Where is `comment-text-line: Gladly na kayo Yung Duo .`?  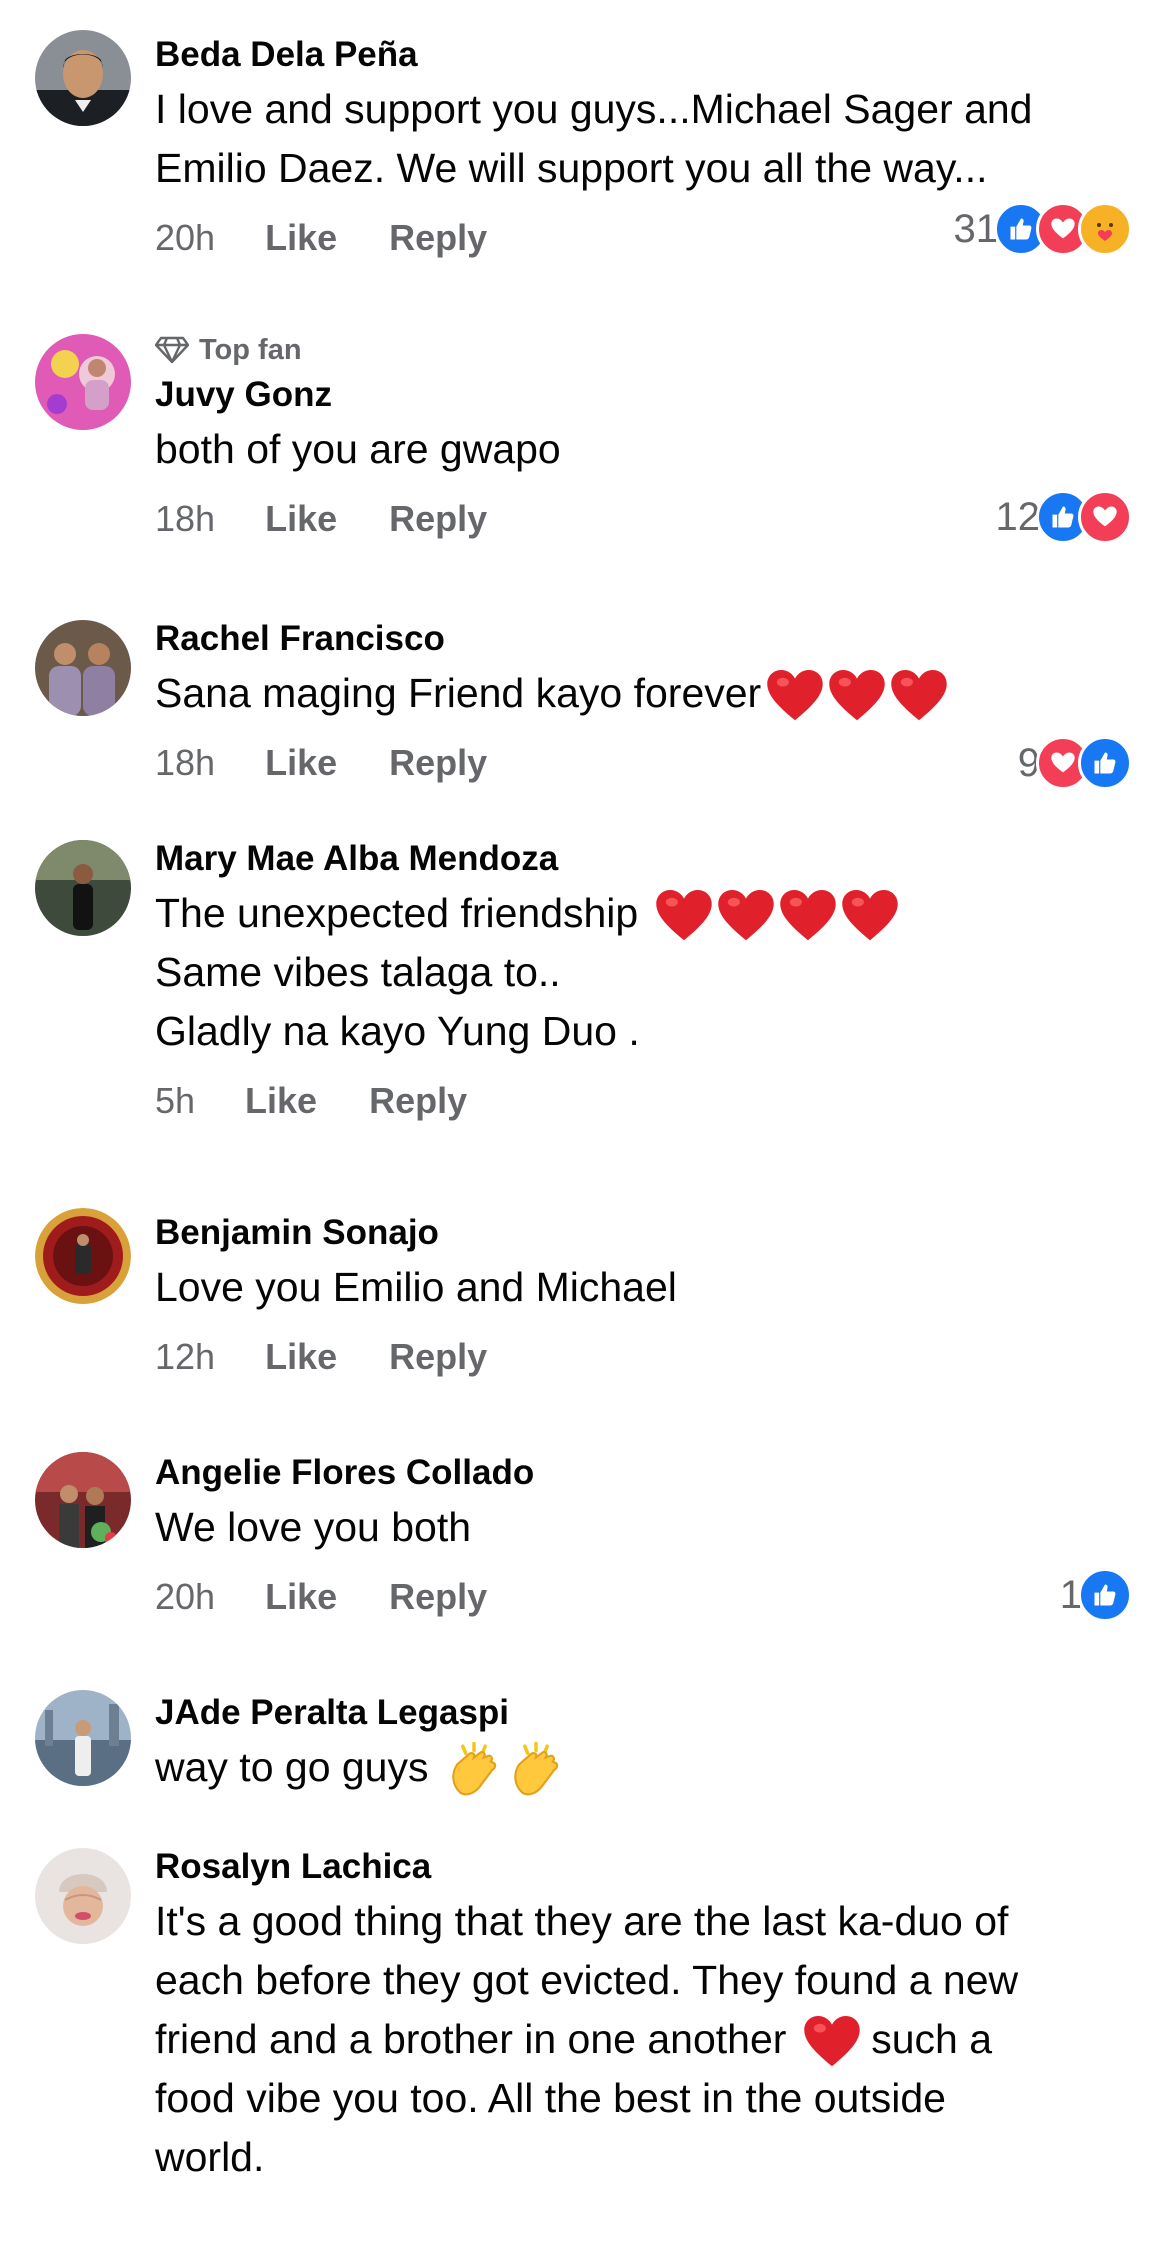
comment-text-line: Gladly na kayo Yung Duo . is located at coordinates (397, 1031).